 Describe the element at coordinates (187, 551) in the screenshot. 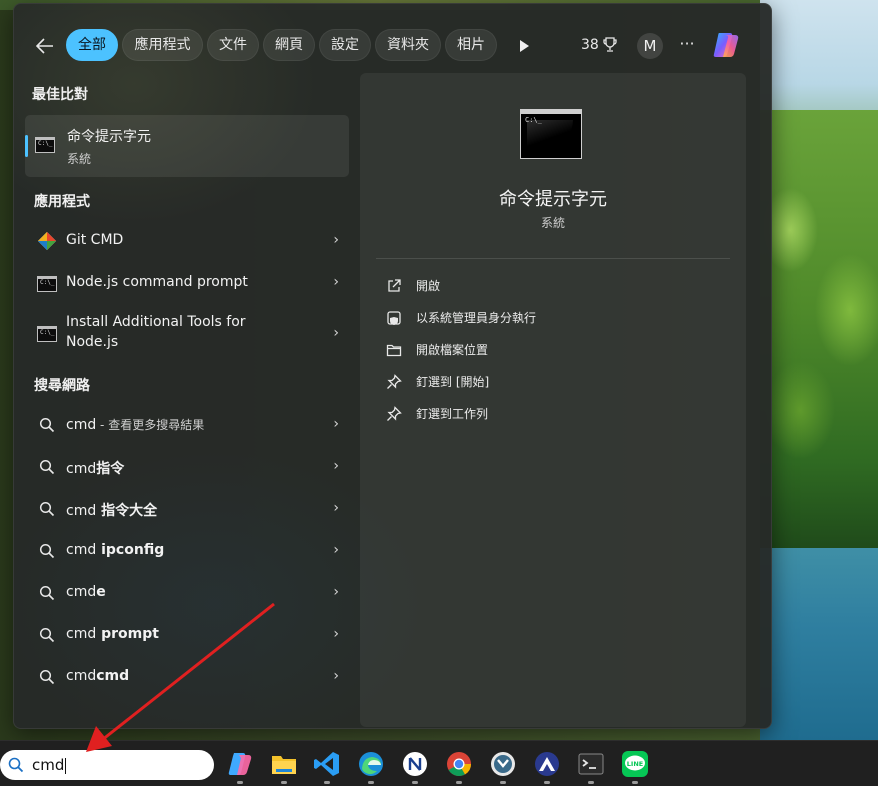

I see `web-result-item: cmd ipconfig ›` at that location.